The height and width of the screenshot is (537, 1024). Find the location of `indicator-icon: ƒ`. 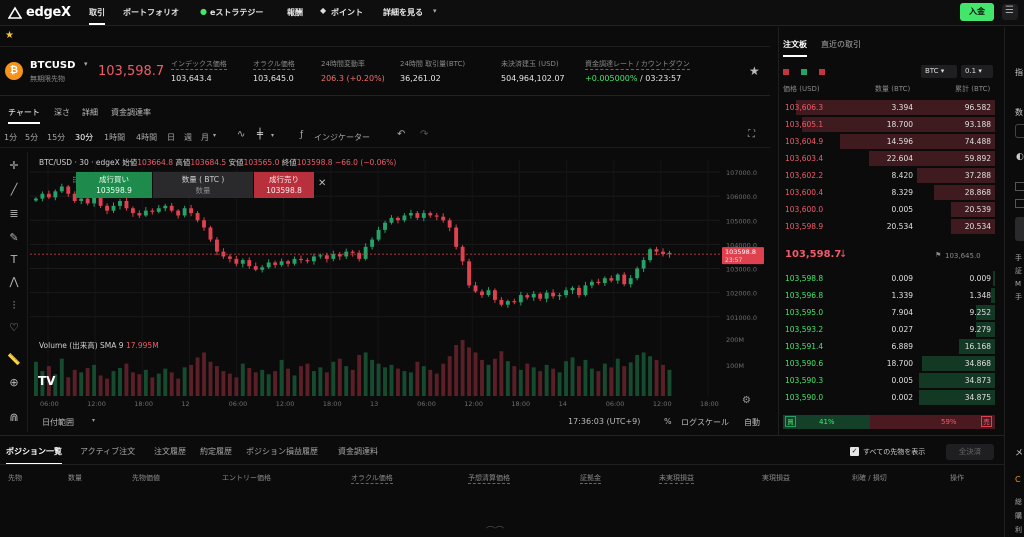

indicator-icon: ƒ is located at coordinates (301, 135).